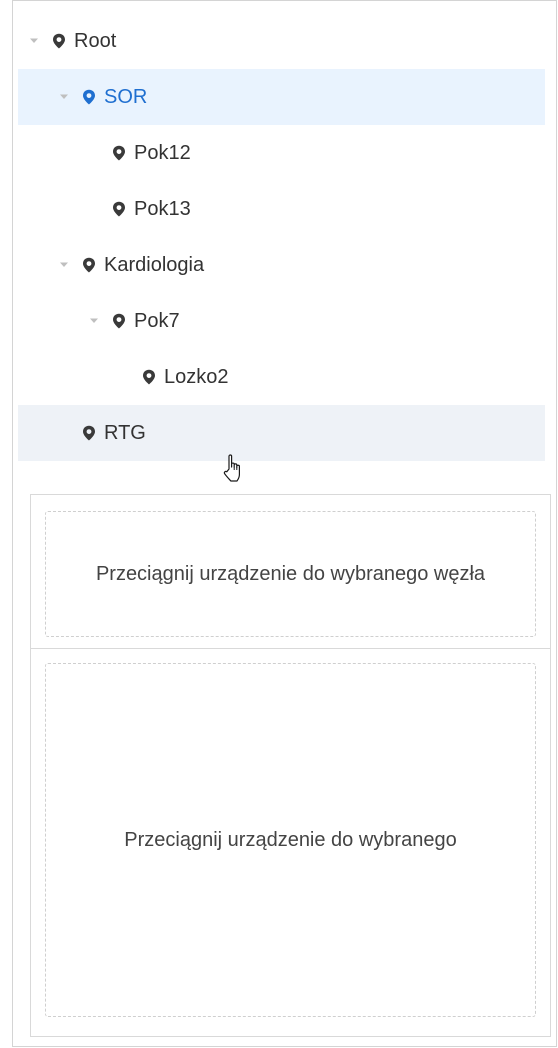 The height and width of the screenshot is (1048, 558). Describe the element at coordinates (281, 209) in the screenshot. I see `tree-node-pok13: Pok13` at that location.